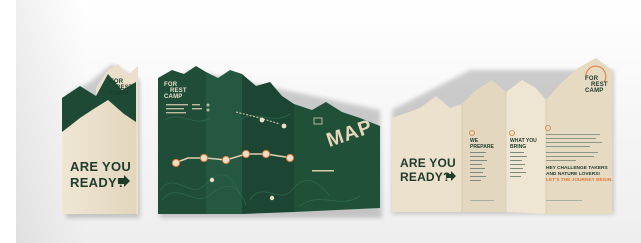 This screenshot has height=243, width=641. I want to click on map-divider, so click(323, 171).